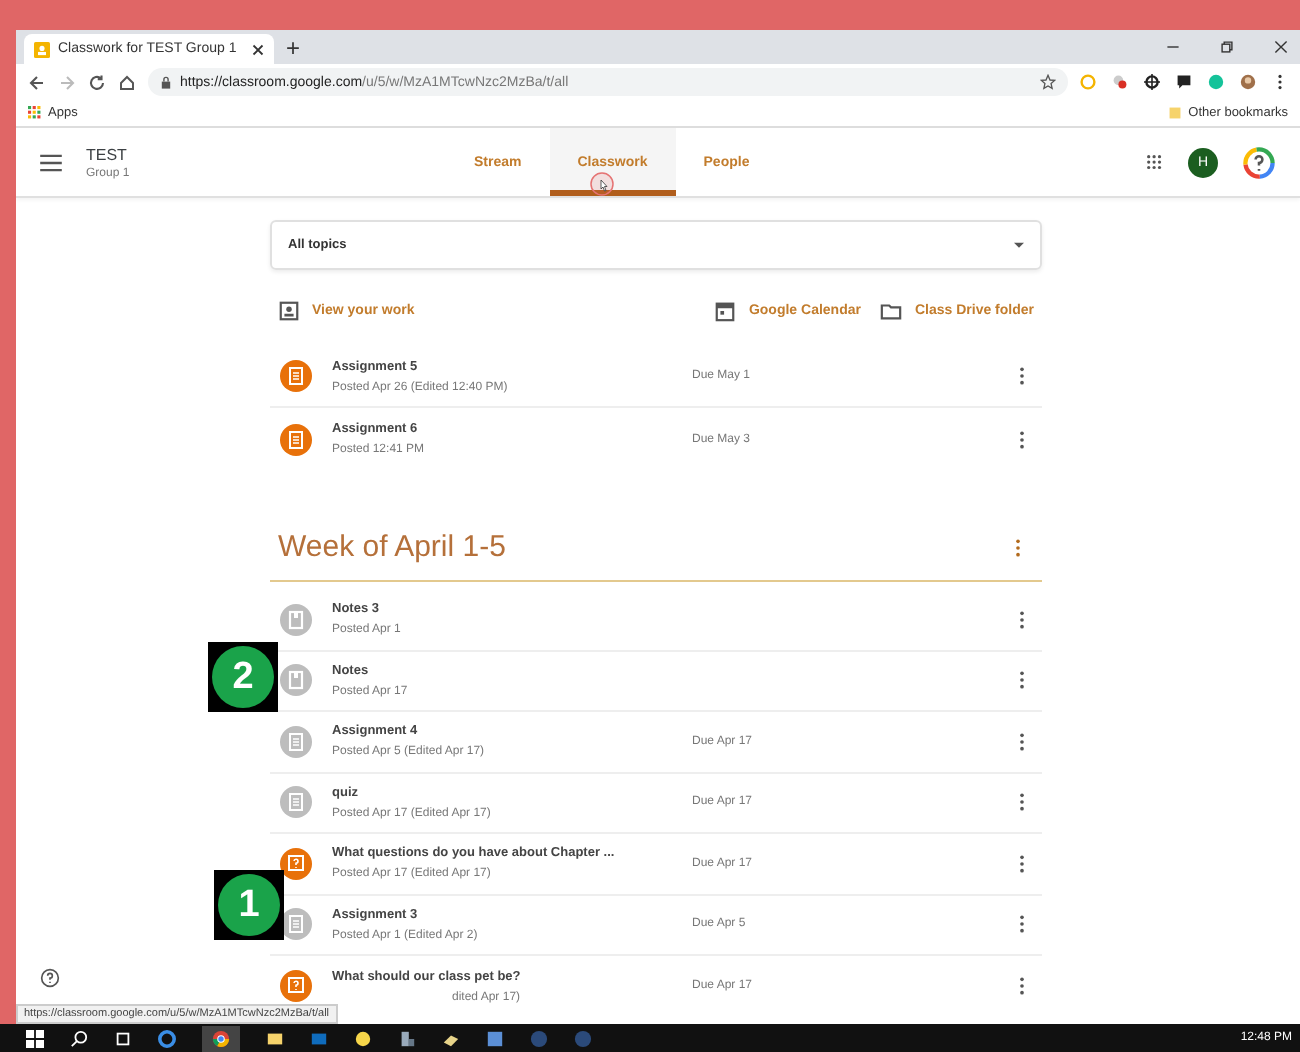 This screenshot has height=1052, width=1300. I want to click on edge-icon, so click(167, 1038).